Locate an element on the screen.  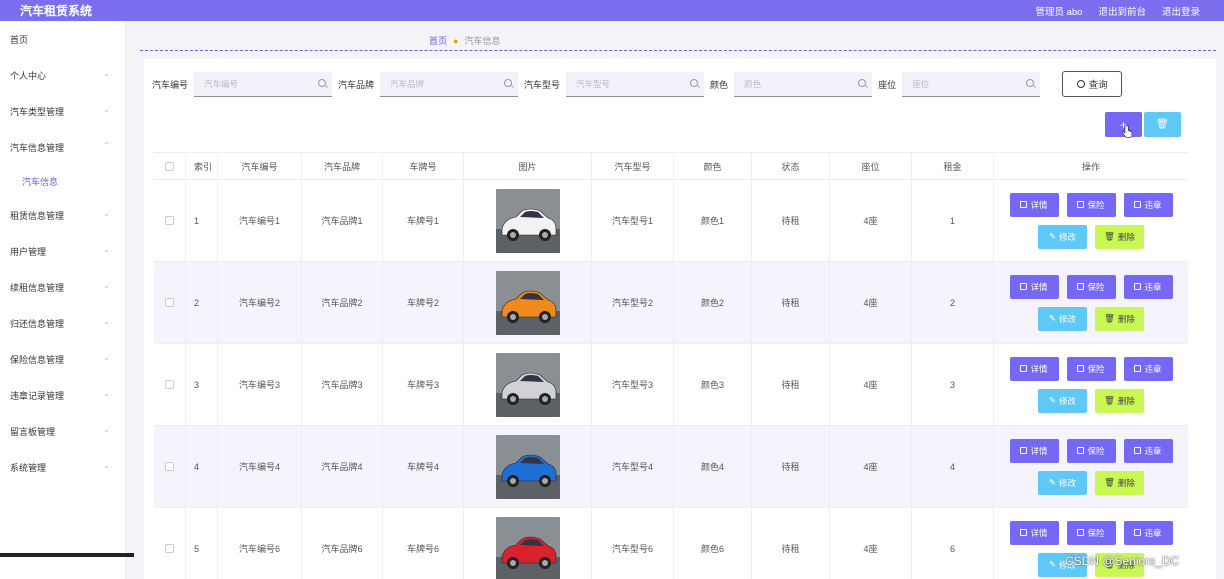
sidebar-item-4: 租赁信息管理 ⌄ is located at coordinates (62, 215).